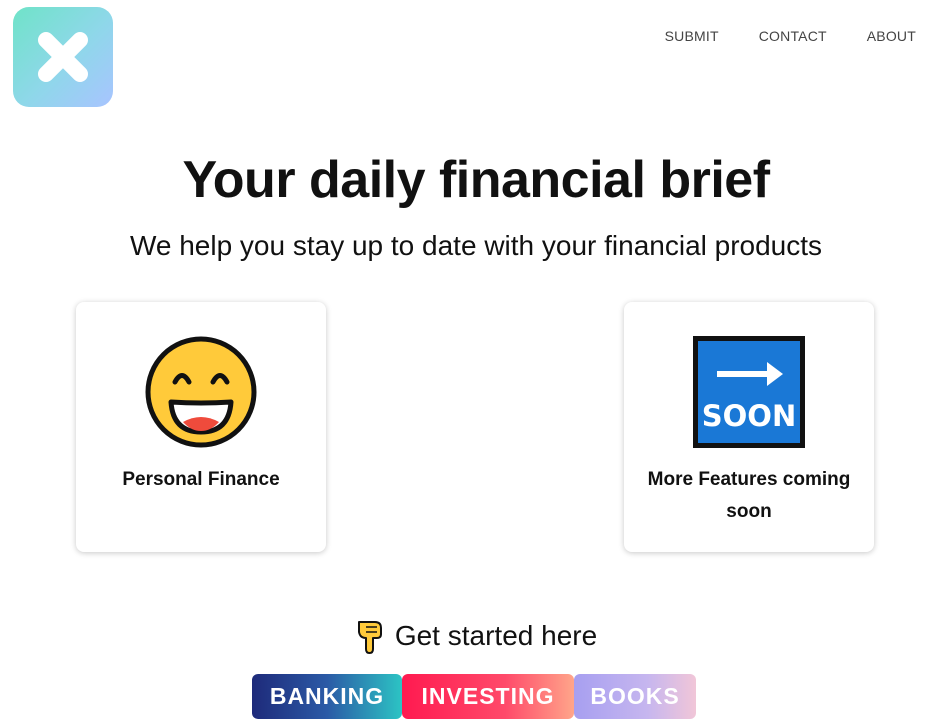  I want to click on books-button: BOOKS, so click(635, 696).